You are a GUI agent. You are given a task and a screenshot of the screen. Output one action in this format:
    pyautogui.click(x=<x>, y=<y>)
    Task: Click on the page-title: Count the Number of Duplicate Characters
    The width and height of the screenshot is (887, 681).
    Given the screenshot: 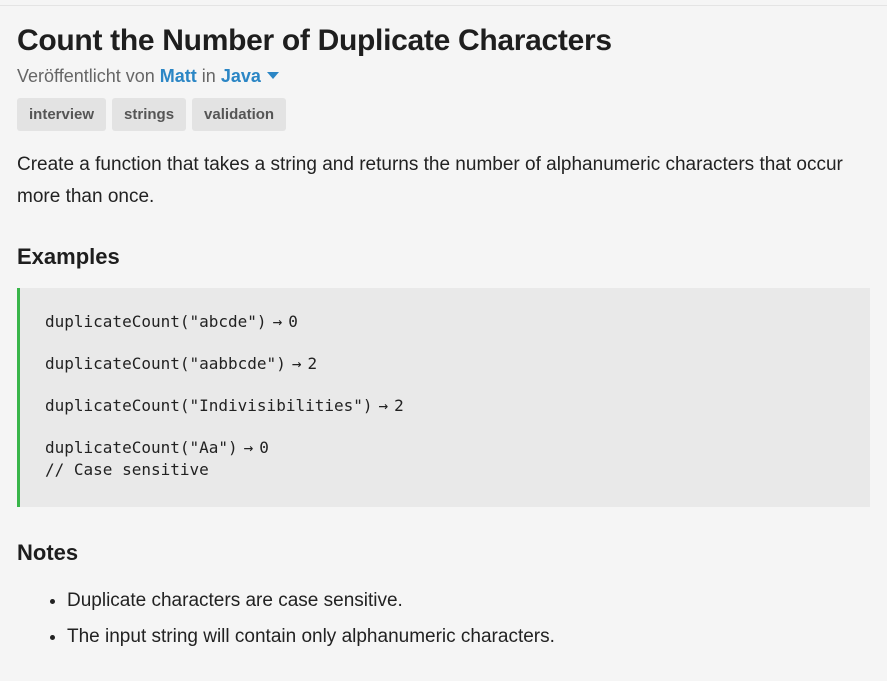 What is the action you would take?
    pyautogui.click(x=314, y=40)
    